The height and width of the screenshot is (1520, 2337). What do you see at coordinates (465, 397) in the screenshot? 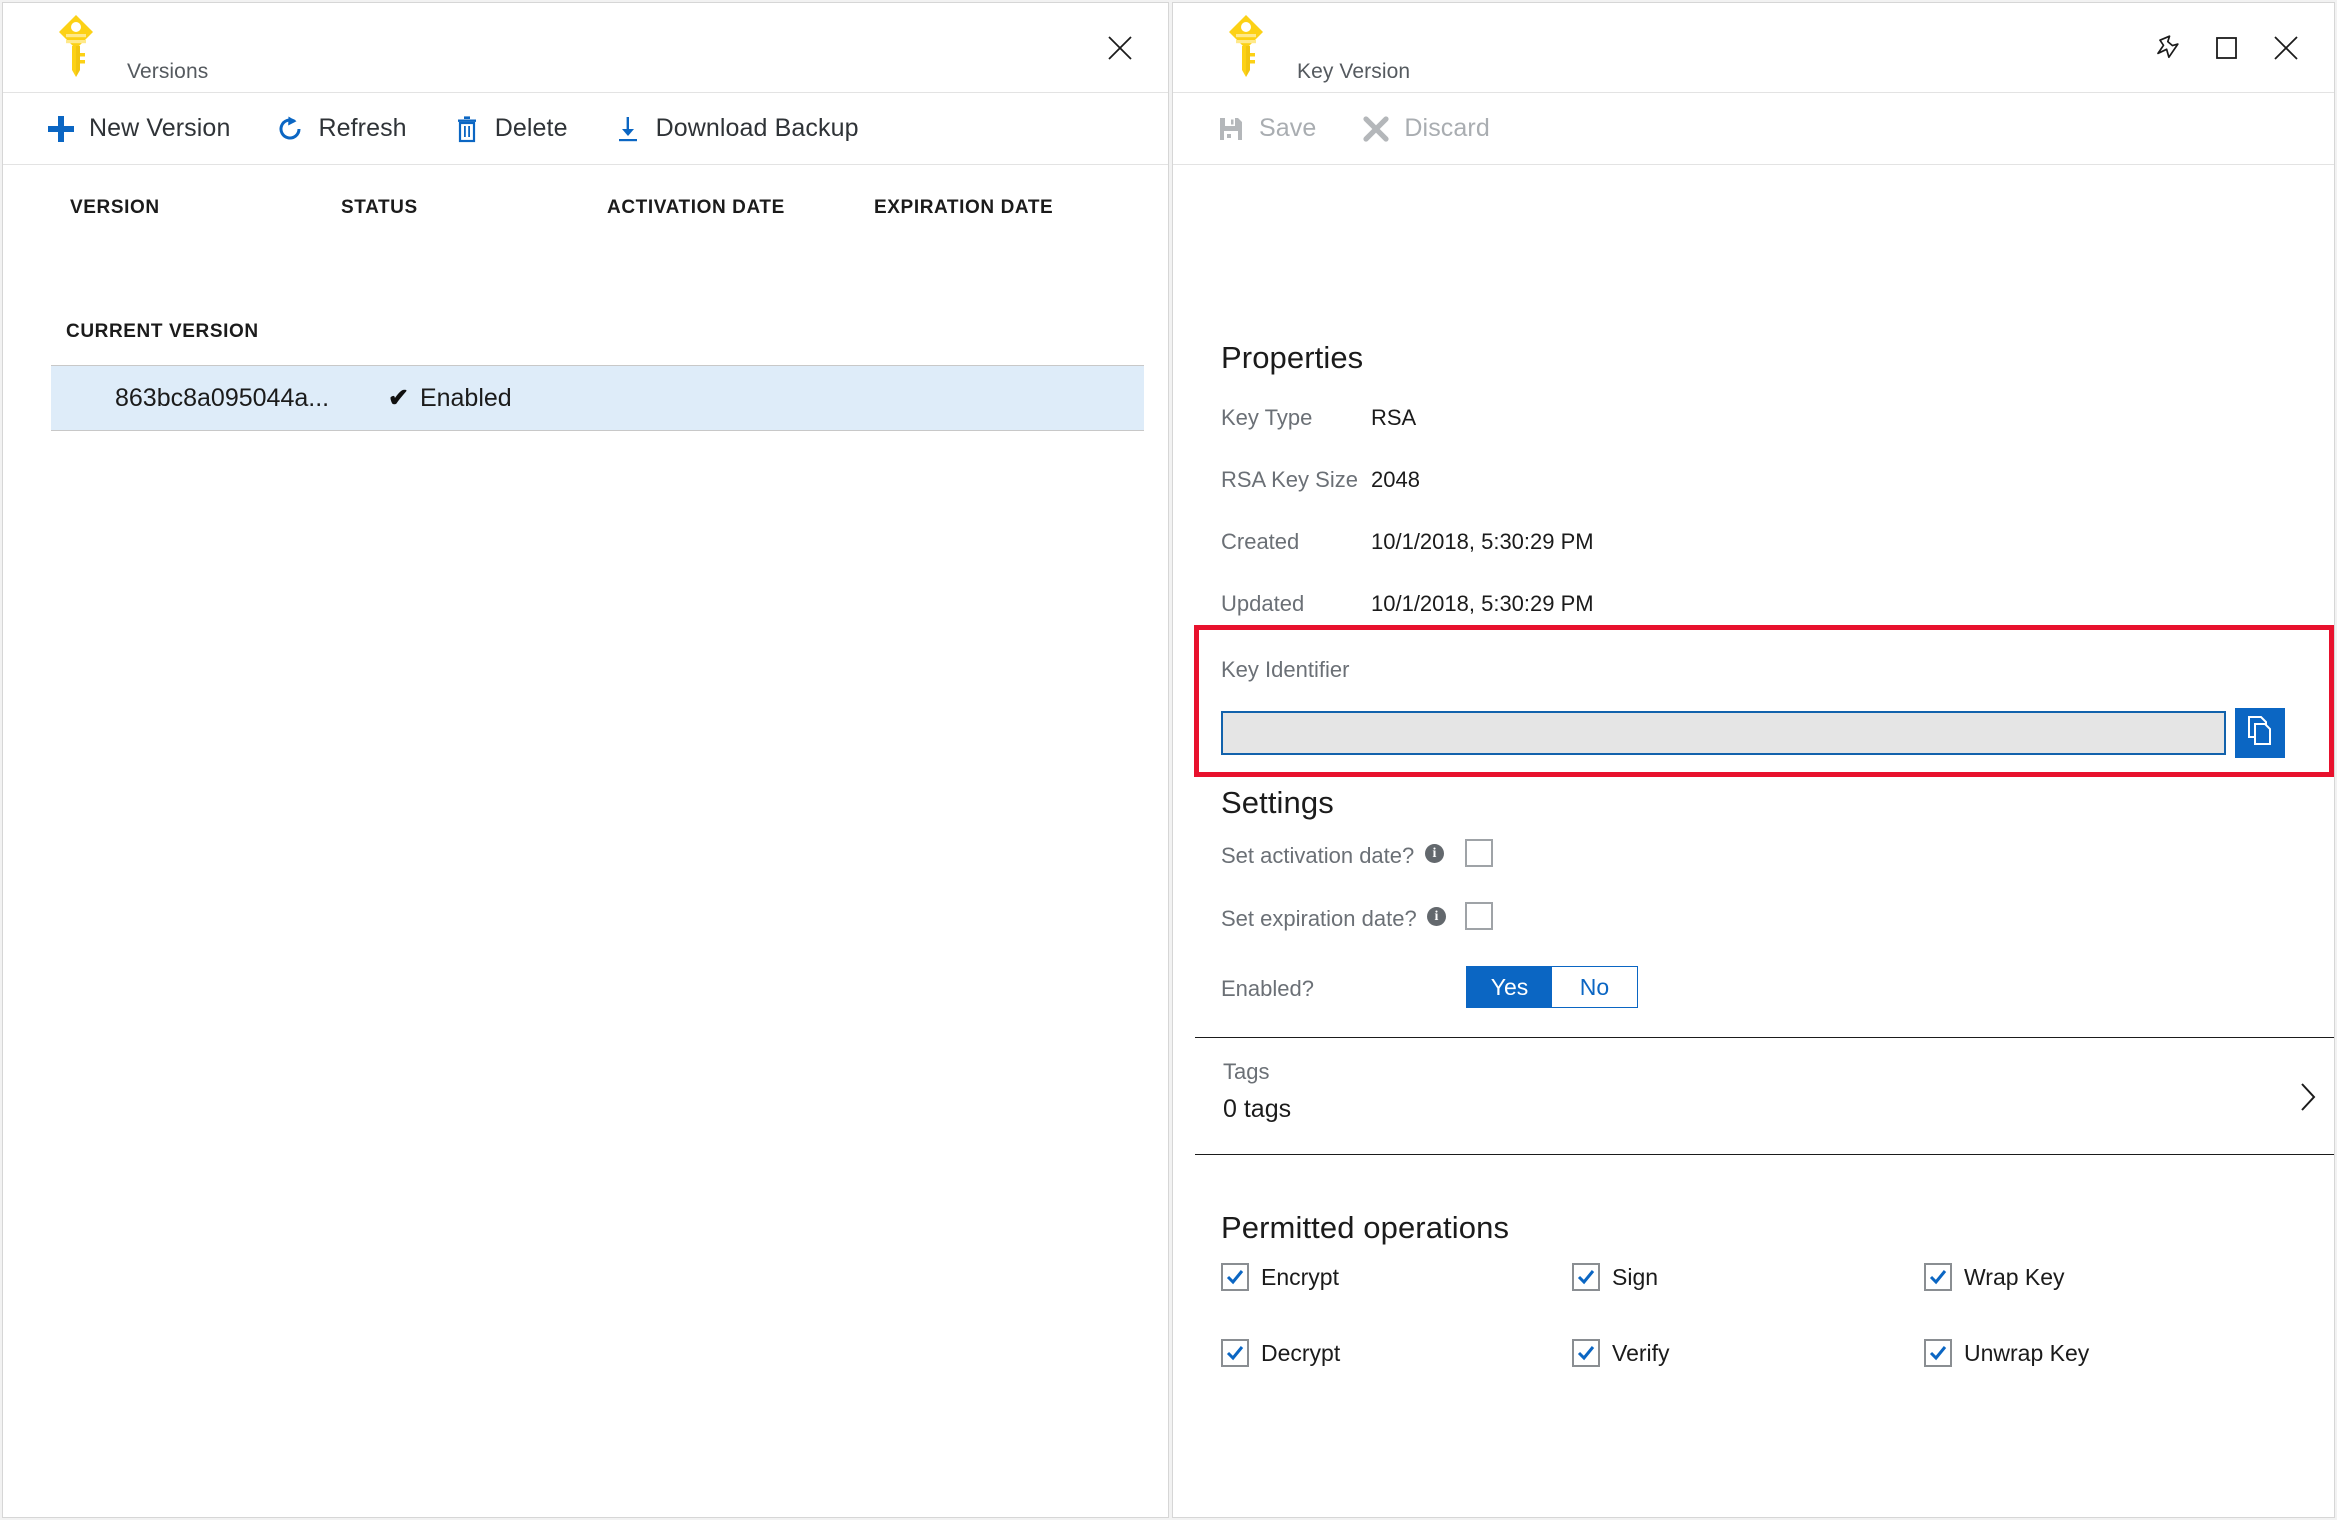
I see `row-status-value: Enabled` at bounding box center [465, 397].